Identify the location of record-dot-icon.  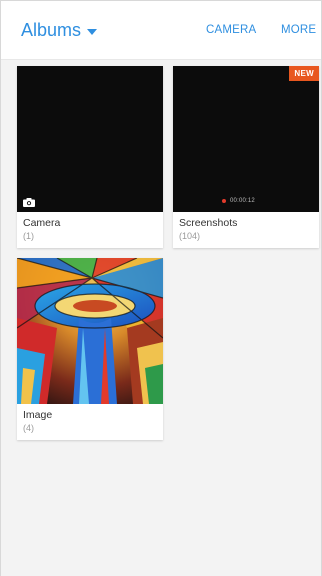
(224, 201).